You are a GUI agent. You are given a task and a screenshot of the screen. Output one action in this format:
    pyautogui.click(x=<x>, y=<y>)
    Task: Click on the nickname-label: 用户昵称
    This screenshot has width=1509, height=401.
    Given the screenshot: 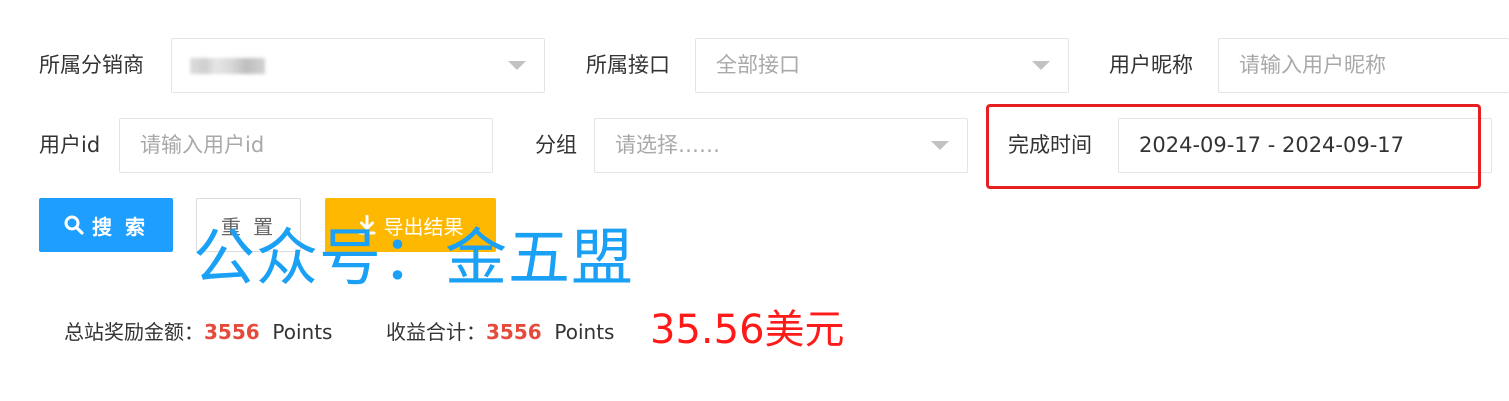 What is the action you would take?
    pyautogui.click(x=1151, y=65)
    